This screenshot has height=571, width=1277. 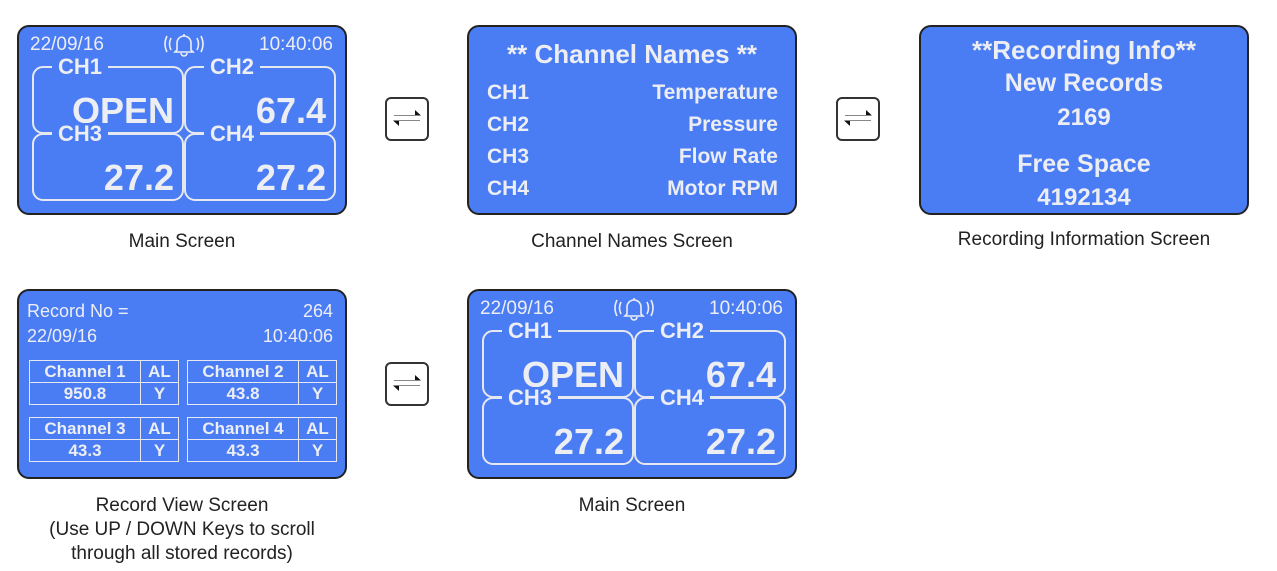 I want to click on caption-line: Record View Screen, so click(x=182, y=505).